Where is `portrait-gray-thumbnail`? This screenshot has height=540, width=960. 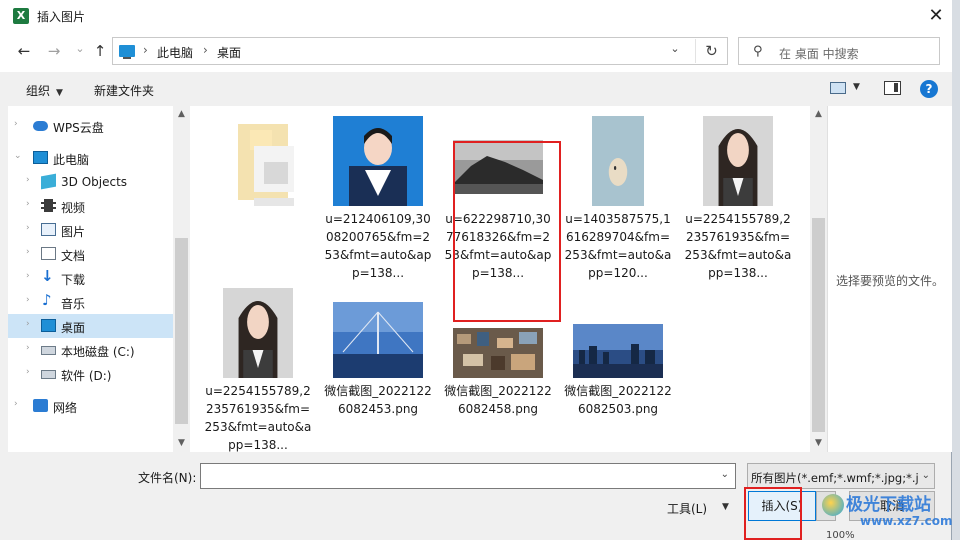
portrait-gray-thumbnail is located at coordinates (738, 161).